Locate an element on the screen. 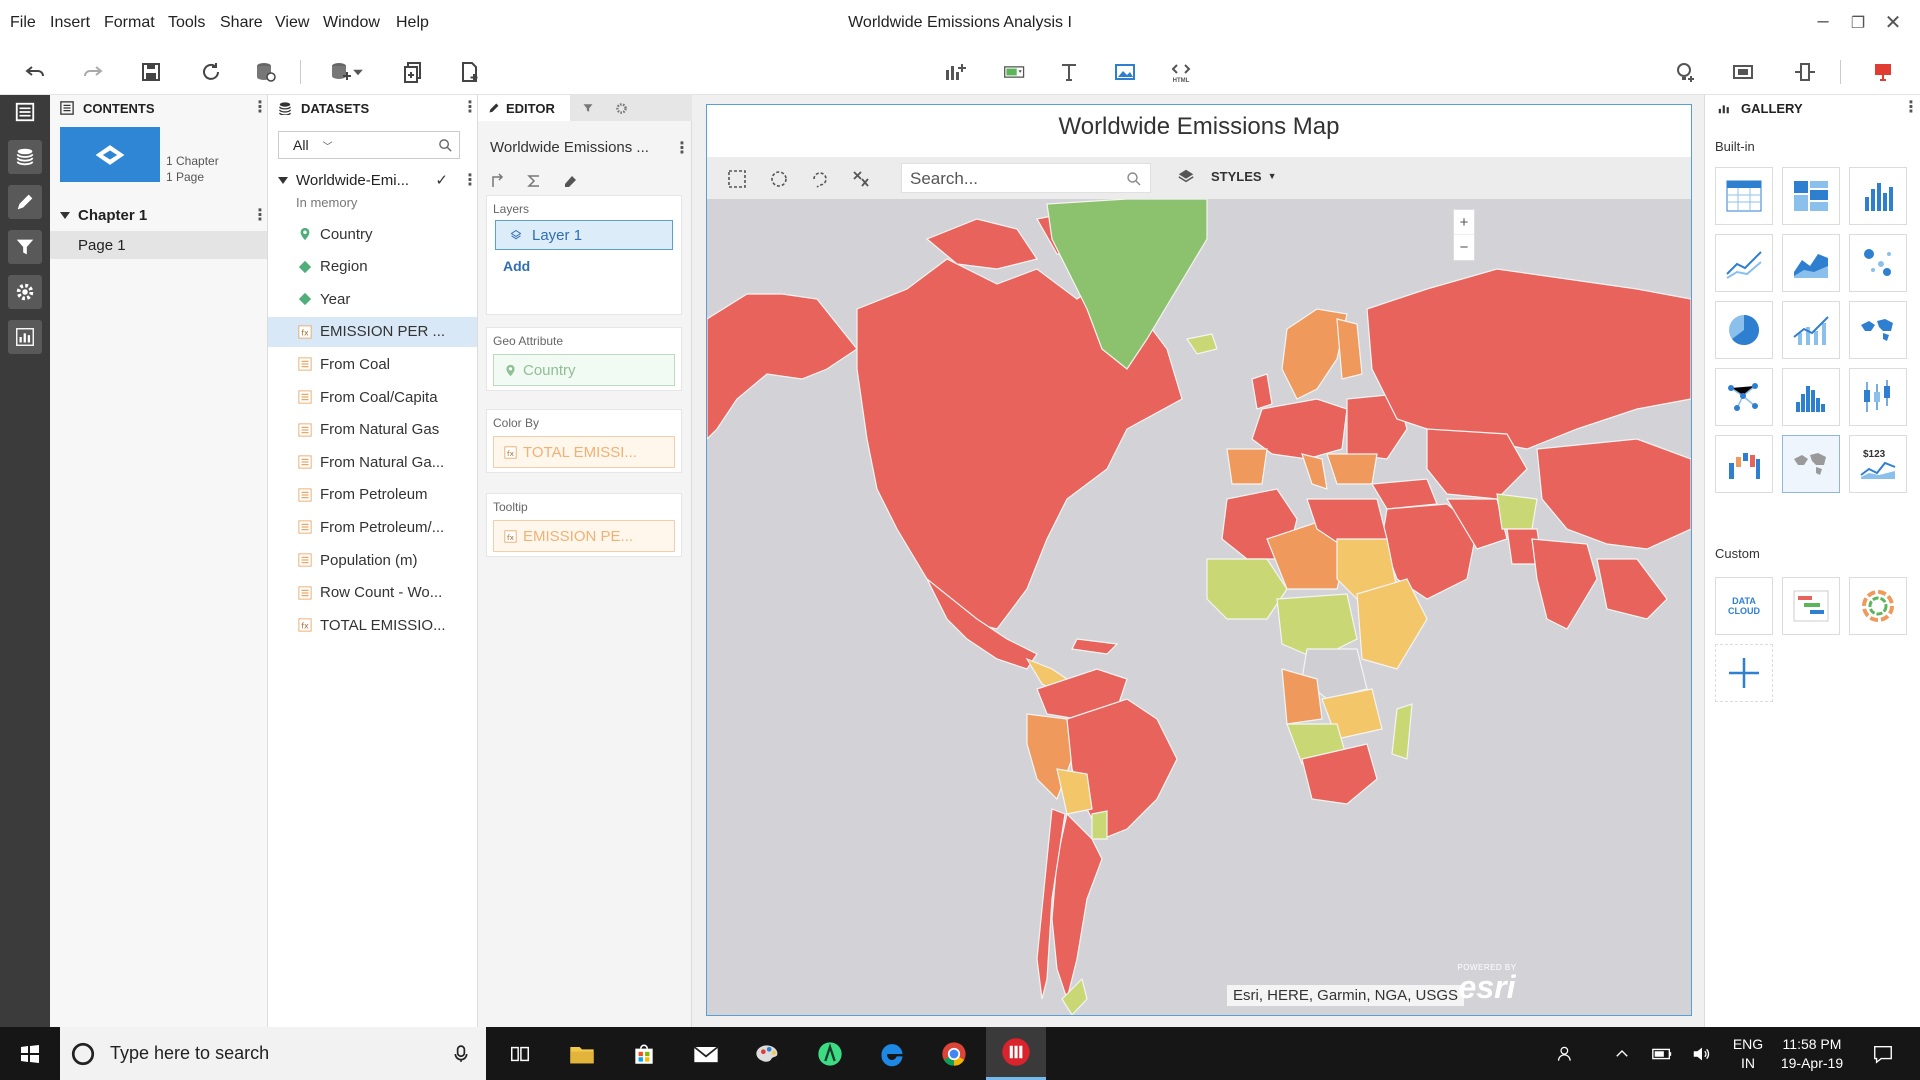 The height and width of the screenshot is (1080, 1920). chapter-thumbnail is located at coordinates (110, 154).